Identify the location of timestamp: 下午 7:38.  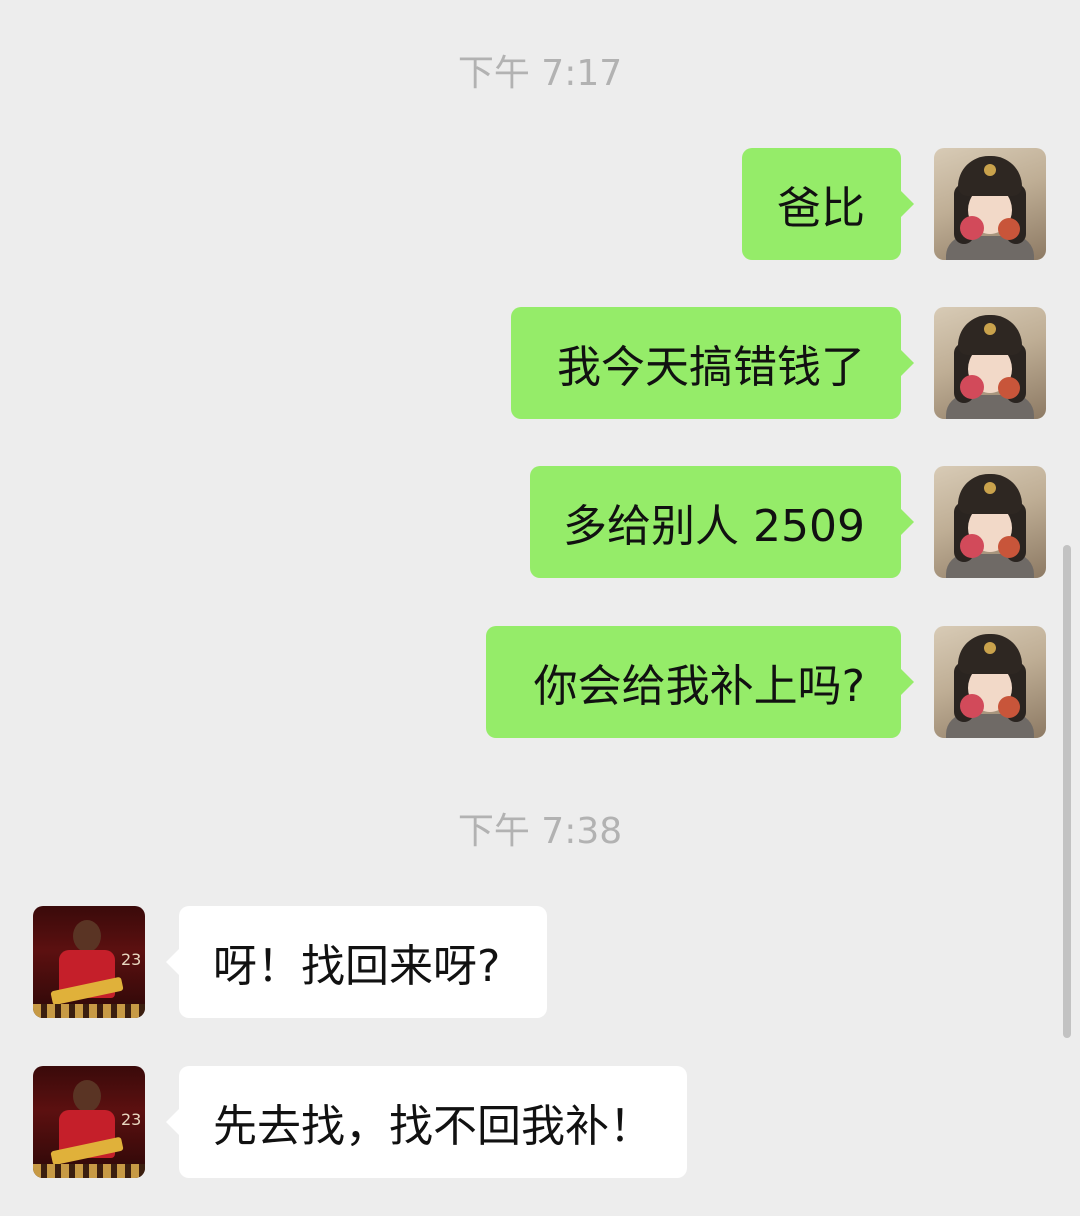
(540, 831).